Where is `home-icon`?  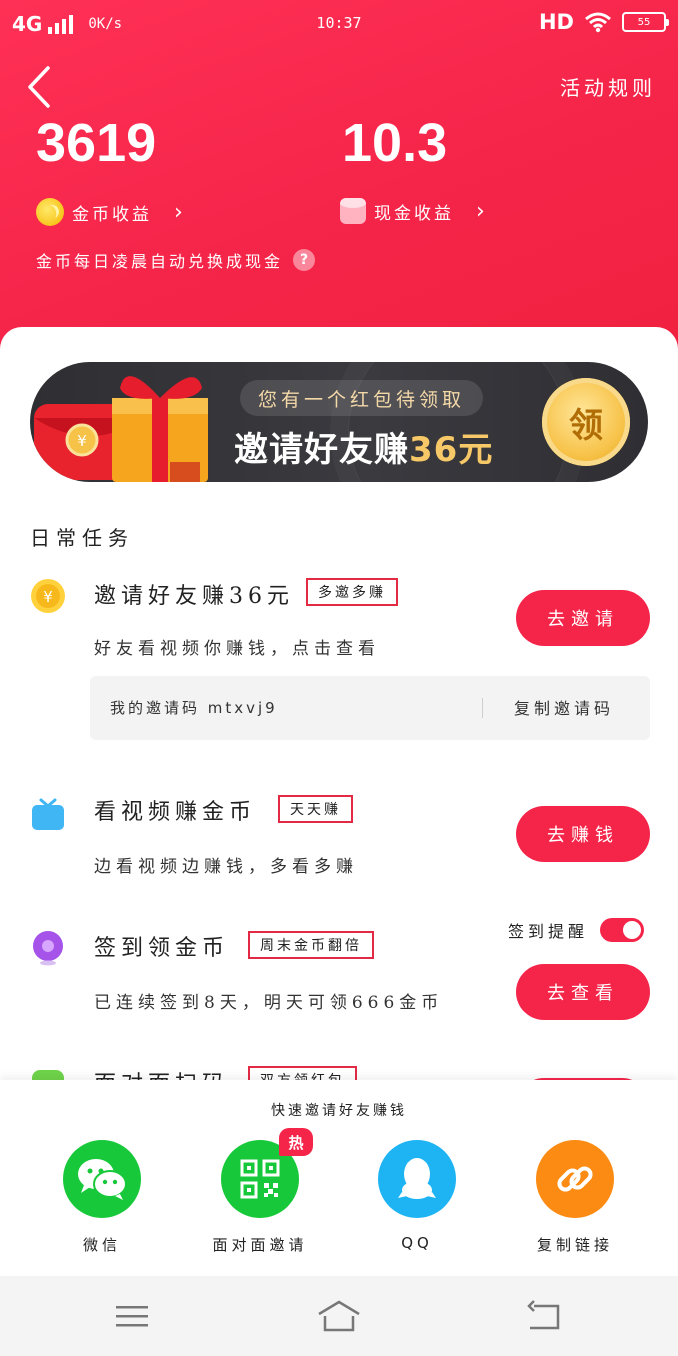 home-icon is located at coordinates (339, 1316).